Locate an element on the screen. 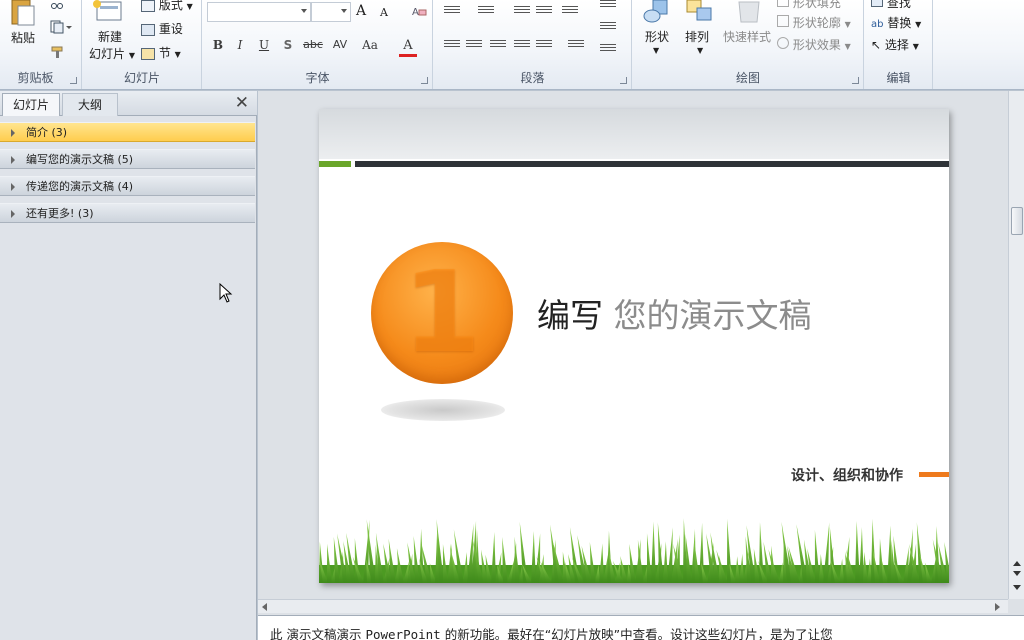 This screenshot has width=1024, height=640. copy-icon is located at coordinates (61, 27).